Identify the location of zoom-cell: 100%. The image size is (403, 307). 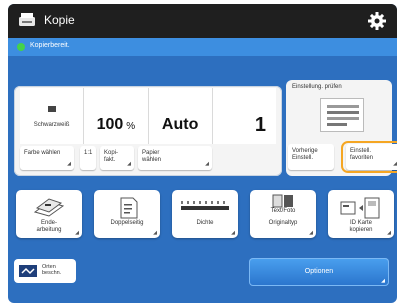
(116, 116).